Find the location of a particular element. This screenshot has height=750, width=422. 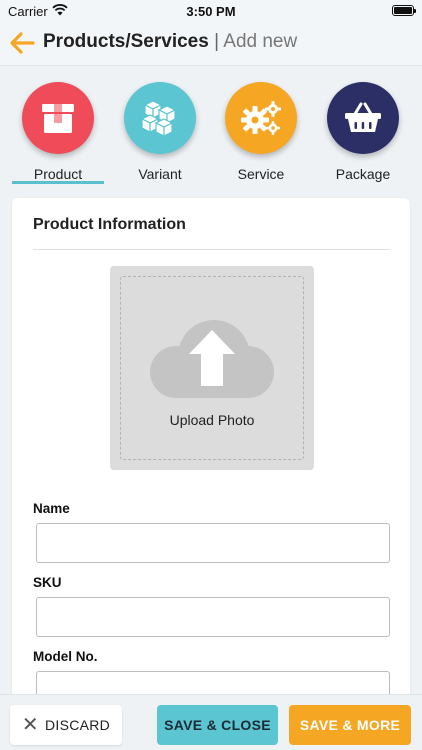

upload-photo-area: Upload Photo is located at coordinates (212, 368).